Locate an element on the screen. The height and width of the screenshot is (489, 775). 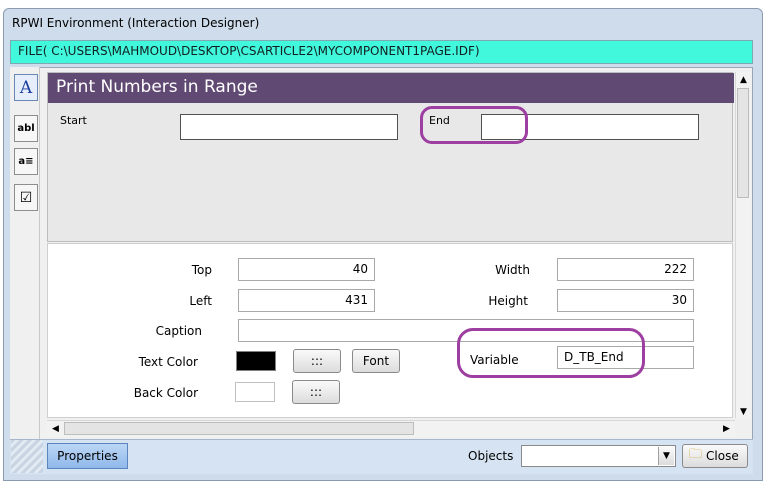
text-color-swatch is located at coordinates (256, 361).